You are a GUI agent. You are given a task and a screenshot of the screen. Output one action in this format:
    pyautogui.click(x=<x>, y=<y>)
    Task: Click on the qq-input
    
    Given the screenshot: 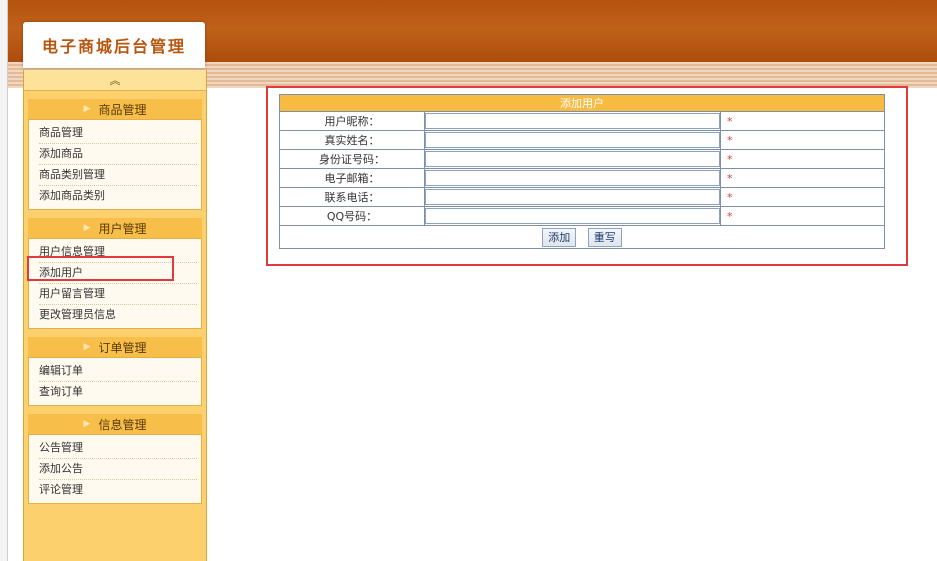 What is the action you would take?
    pyautogui.click(x=572, y=216)
    